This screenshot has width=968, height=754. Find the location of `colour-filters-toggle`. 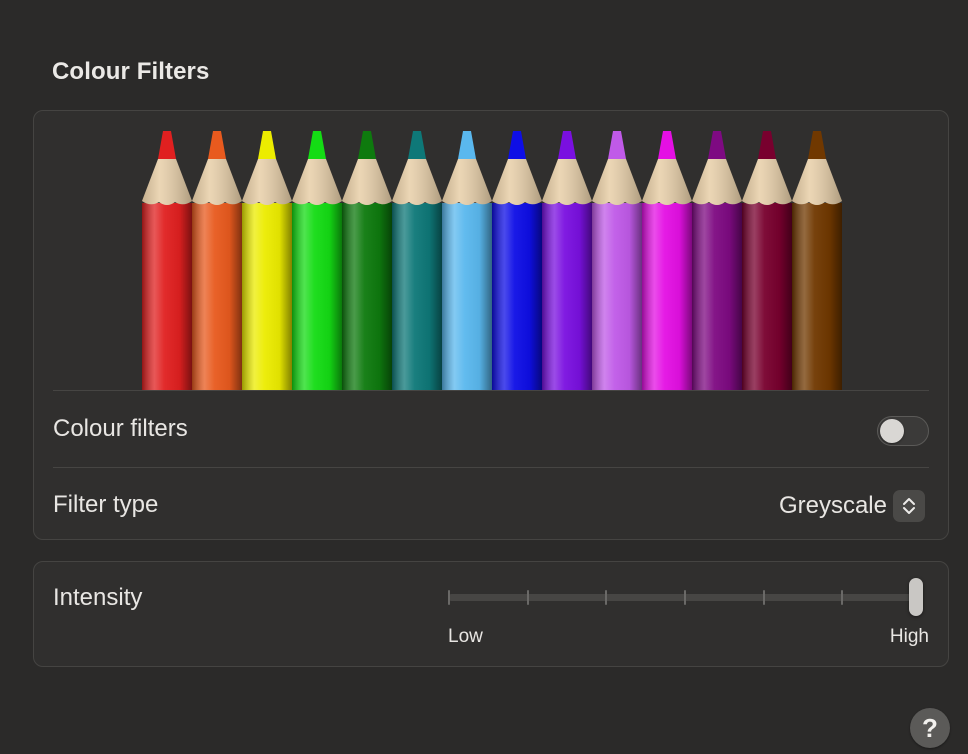

colour-filters-toggle is located at coordinates (903, 431).